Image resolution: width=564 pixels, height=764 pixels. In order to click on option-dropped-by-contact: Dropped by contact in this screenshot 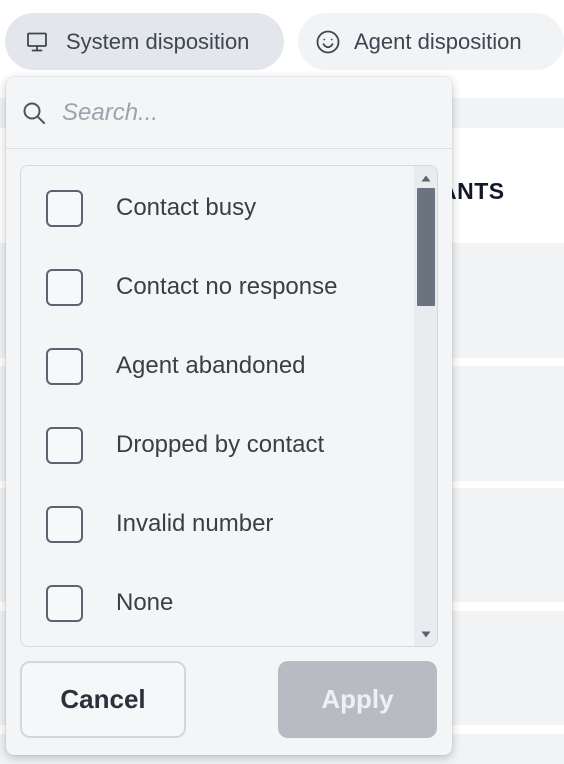, I will do `click(217, 445)`.